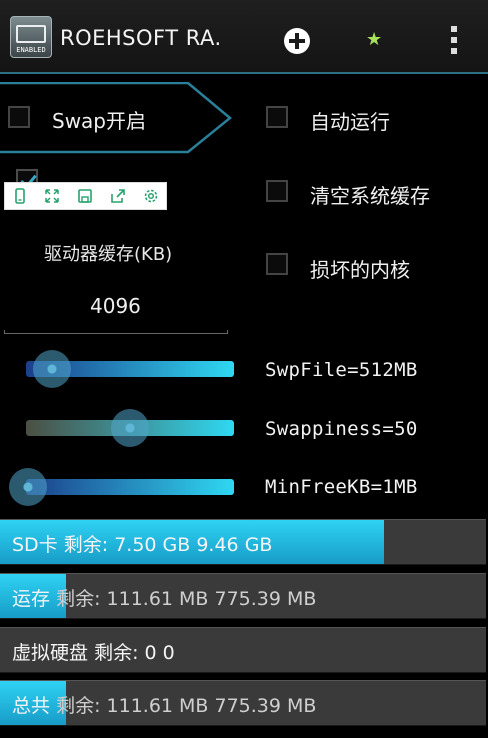 The image size is (488, 738). Describe the element at coordinates (374, 39) in the screenshot. I see `star-icon: ★` at that location.